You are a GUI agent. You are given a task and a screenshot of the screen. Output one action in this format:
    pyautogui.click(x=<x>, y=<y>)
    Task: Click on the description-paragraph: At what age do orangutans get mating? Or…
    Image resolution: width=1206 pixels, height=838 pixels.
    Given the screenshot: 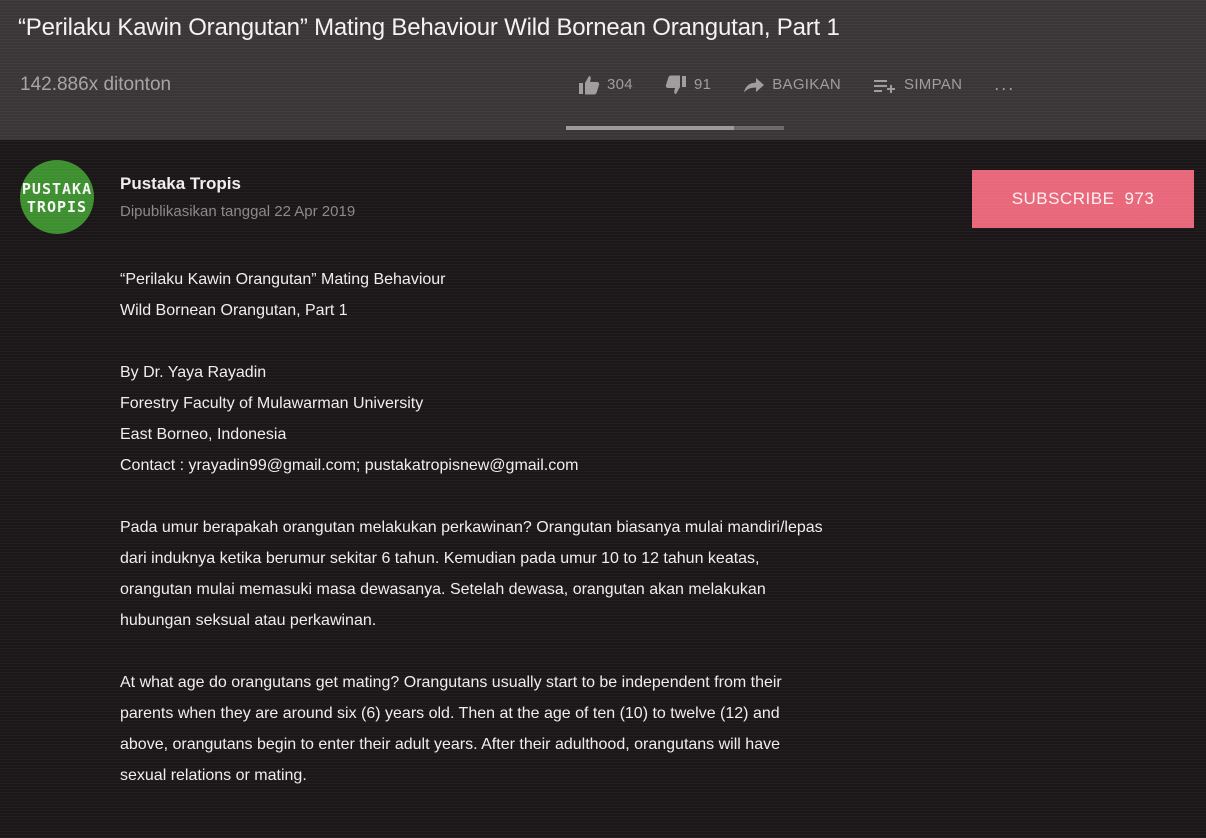 What is the action you would take?
    pyautogui.click(x=451, y=729)
    